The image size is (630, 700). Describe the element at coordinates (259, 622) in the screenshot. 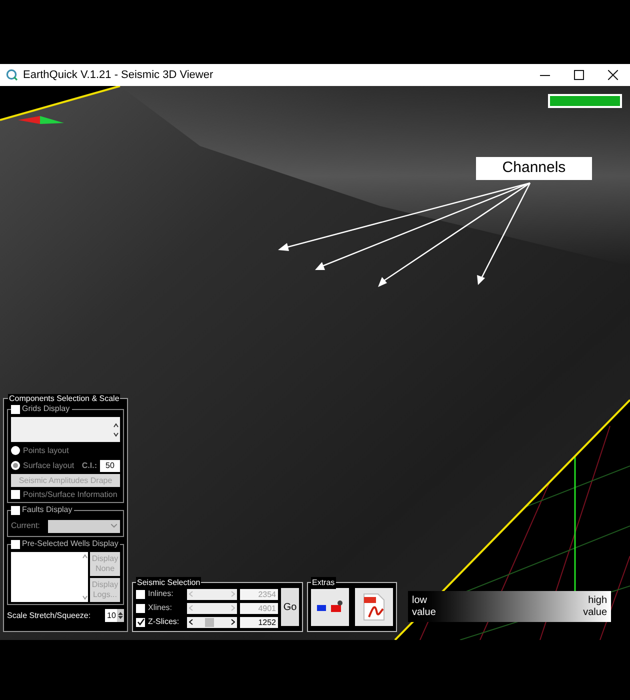

I see `value-field: 1252` at that location.